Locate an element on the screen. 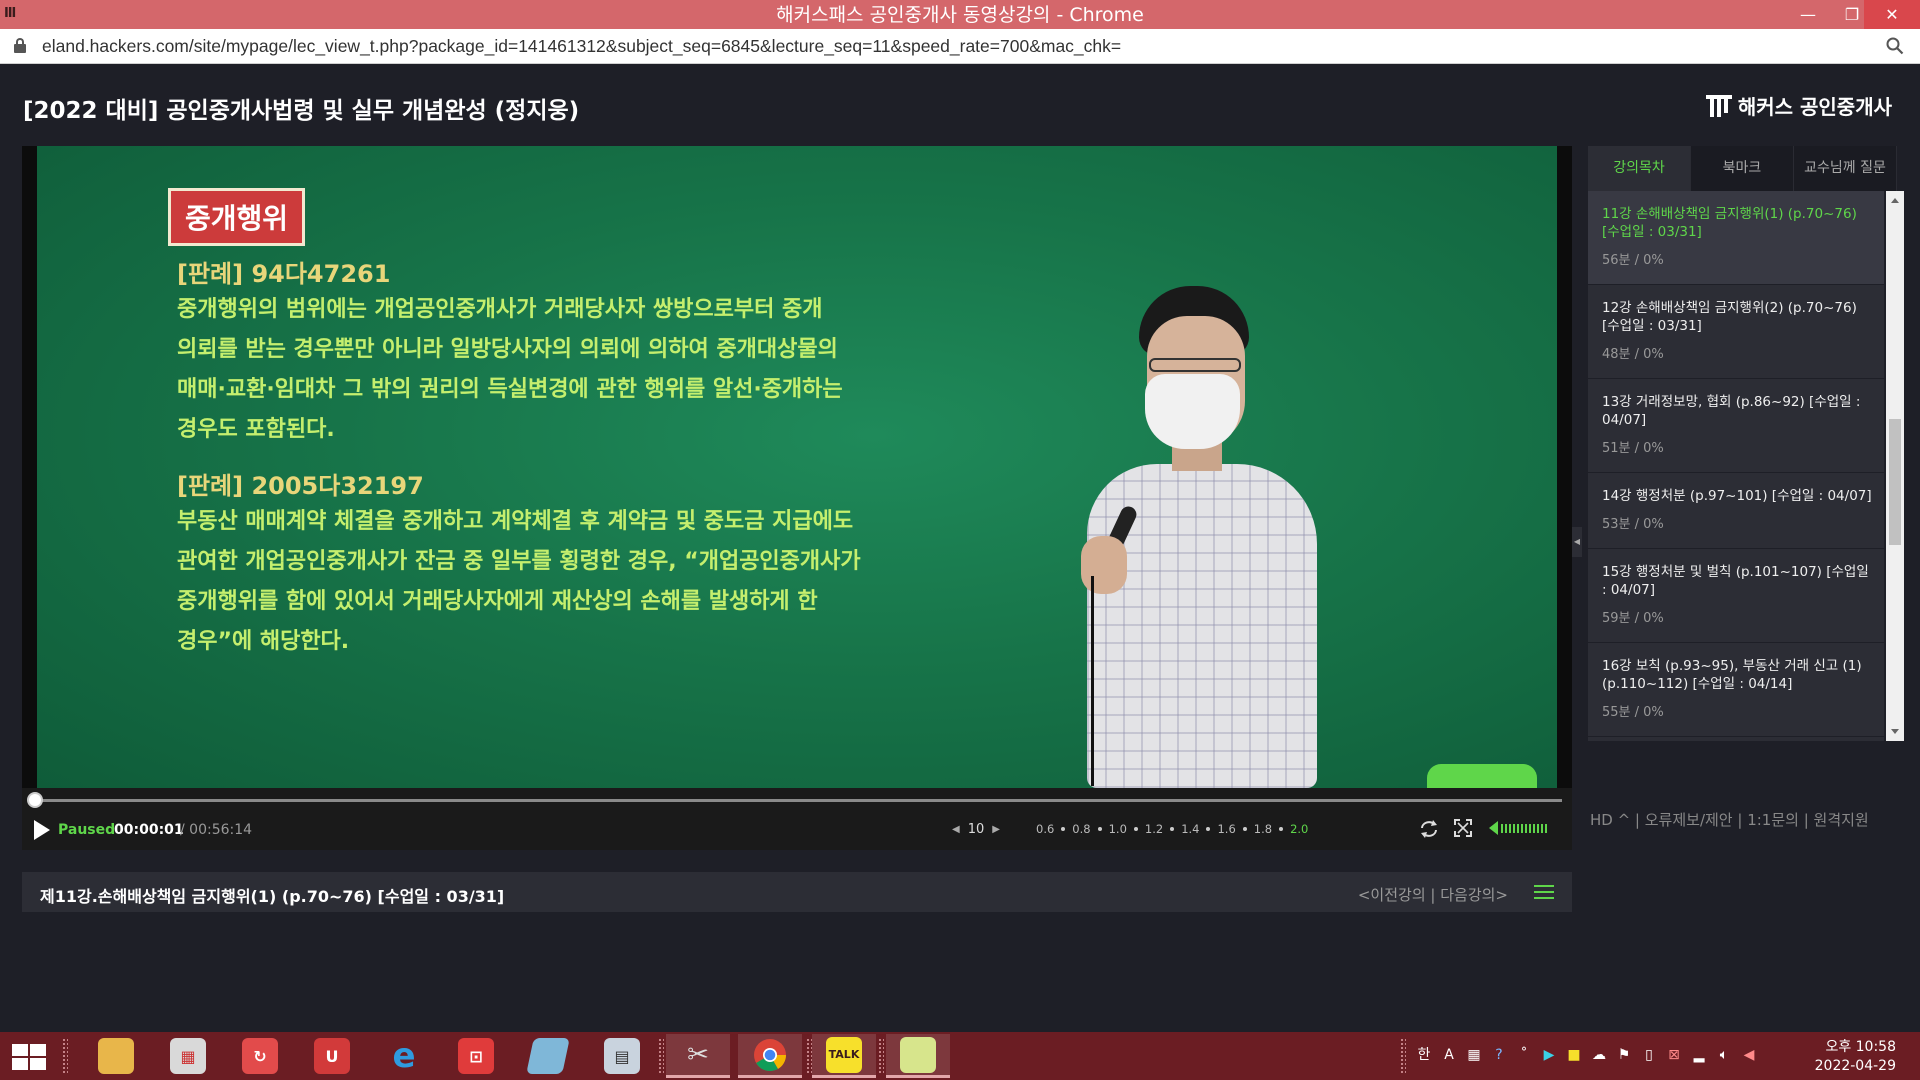 This screenshot has width=1920, height=1080. calculator-icon: ▤ is located at coordinates (622, 1056).